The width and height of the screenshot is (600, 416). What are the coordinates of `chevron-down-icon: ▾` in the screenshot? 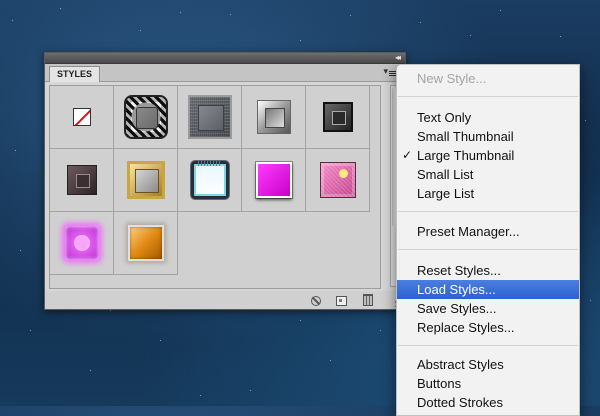 It's located at (385, 71).